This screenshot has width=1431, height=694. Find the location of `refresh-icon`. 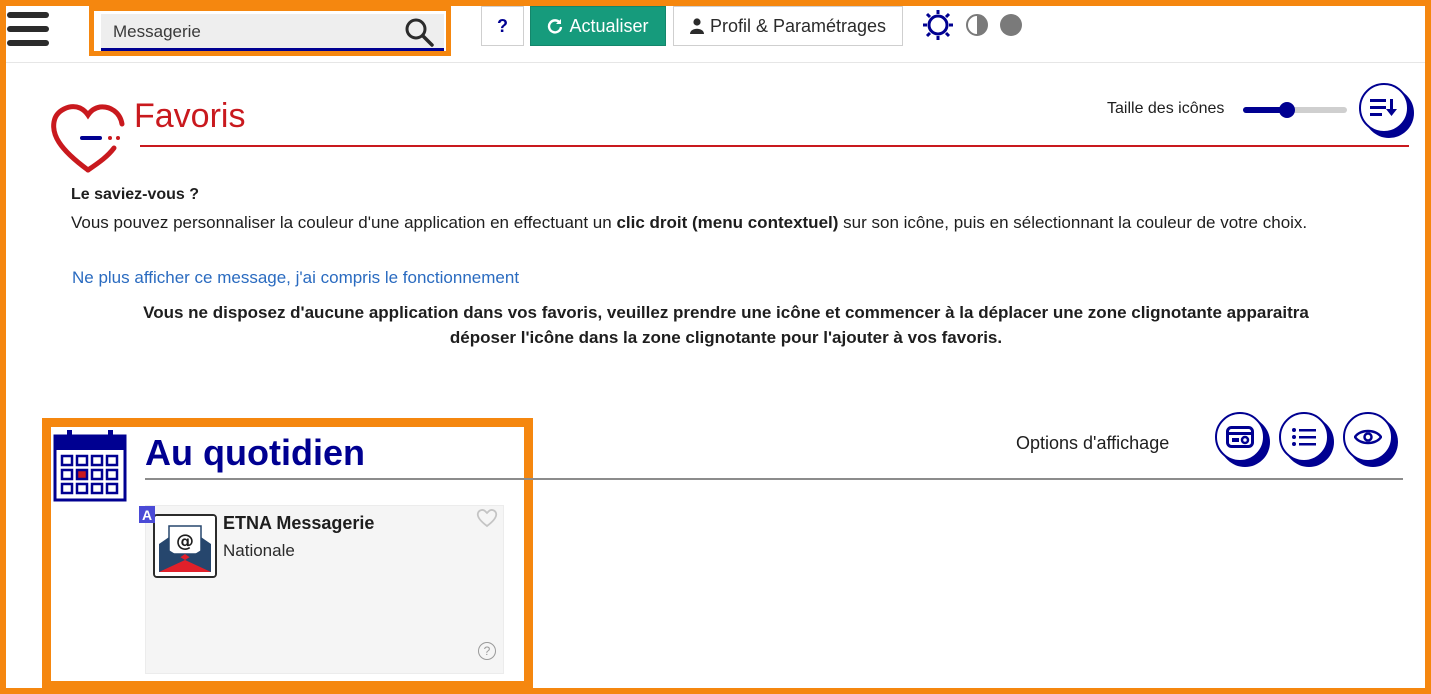

refresh-icon is located at coordinates (555, 26).